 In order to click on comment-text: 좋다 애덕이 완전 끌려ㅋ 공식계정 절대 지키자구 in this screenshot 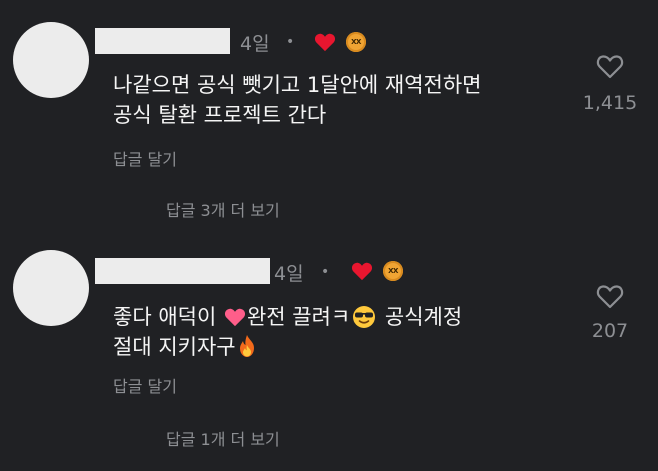, I will do `click(335, 332)`.